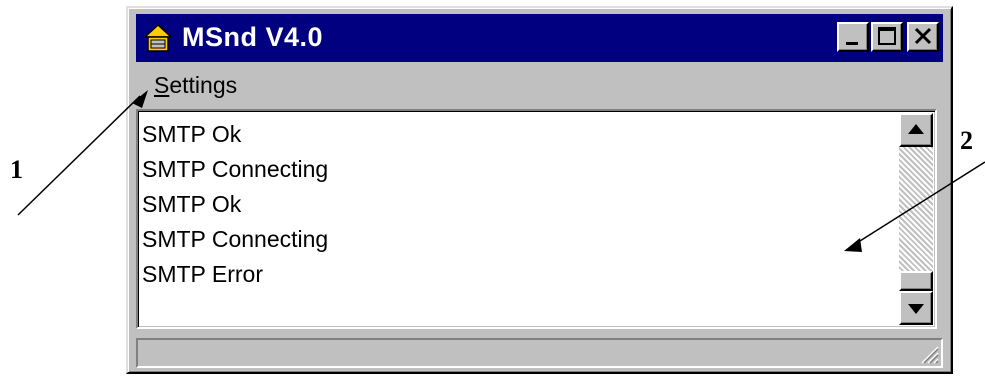  What do you see at coordinates (16, 169) in the screenshot?
I see `callout-label-1: 1` at bounding box center [16, 169].